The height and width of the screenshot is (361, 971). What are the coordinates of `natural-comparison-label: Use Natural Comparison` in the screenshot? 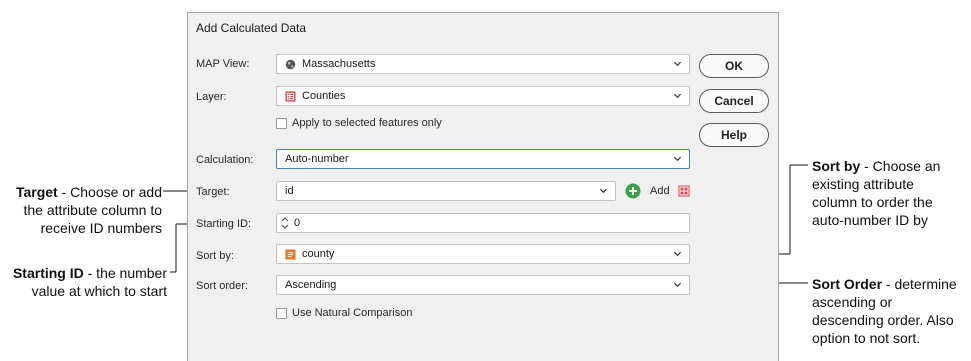 It's located at (352, 313).